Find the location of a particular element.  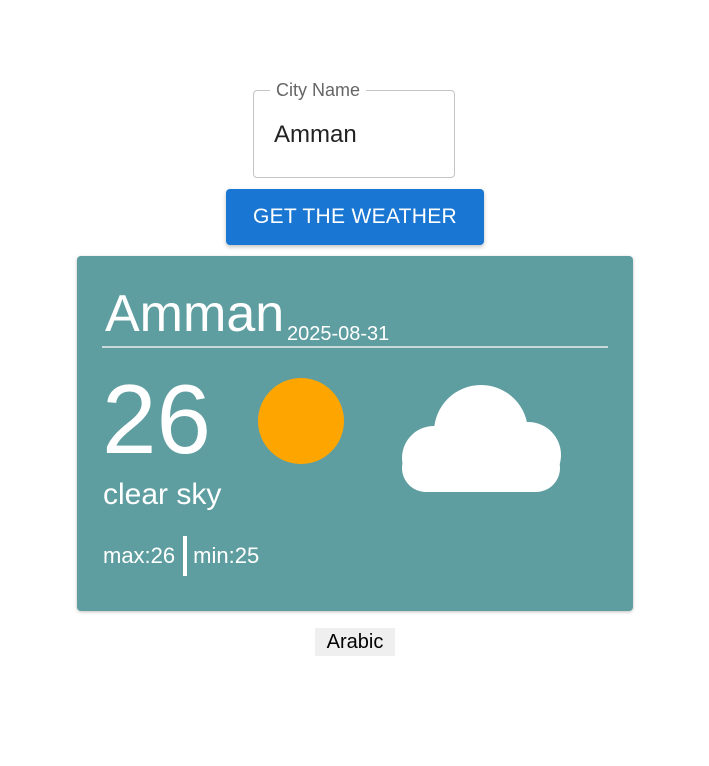

min-temperature: min:25 is located at coordinates (226, 555).